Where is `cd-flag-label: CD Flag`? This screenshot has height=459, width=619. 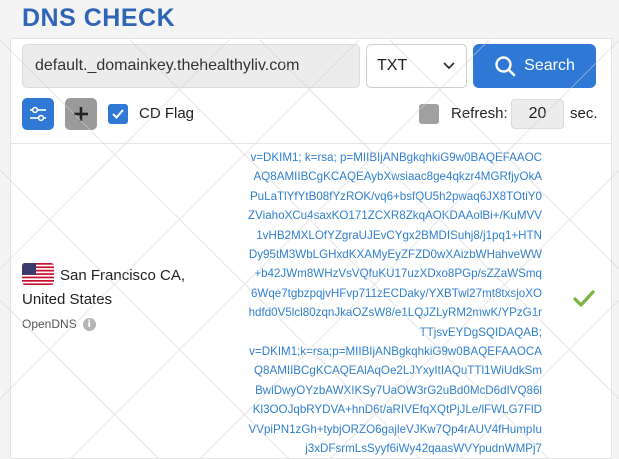 cd-flag-label: CD Flag is located at coordinates (167, 113).